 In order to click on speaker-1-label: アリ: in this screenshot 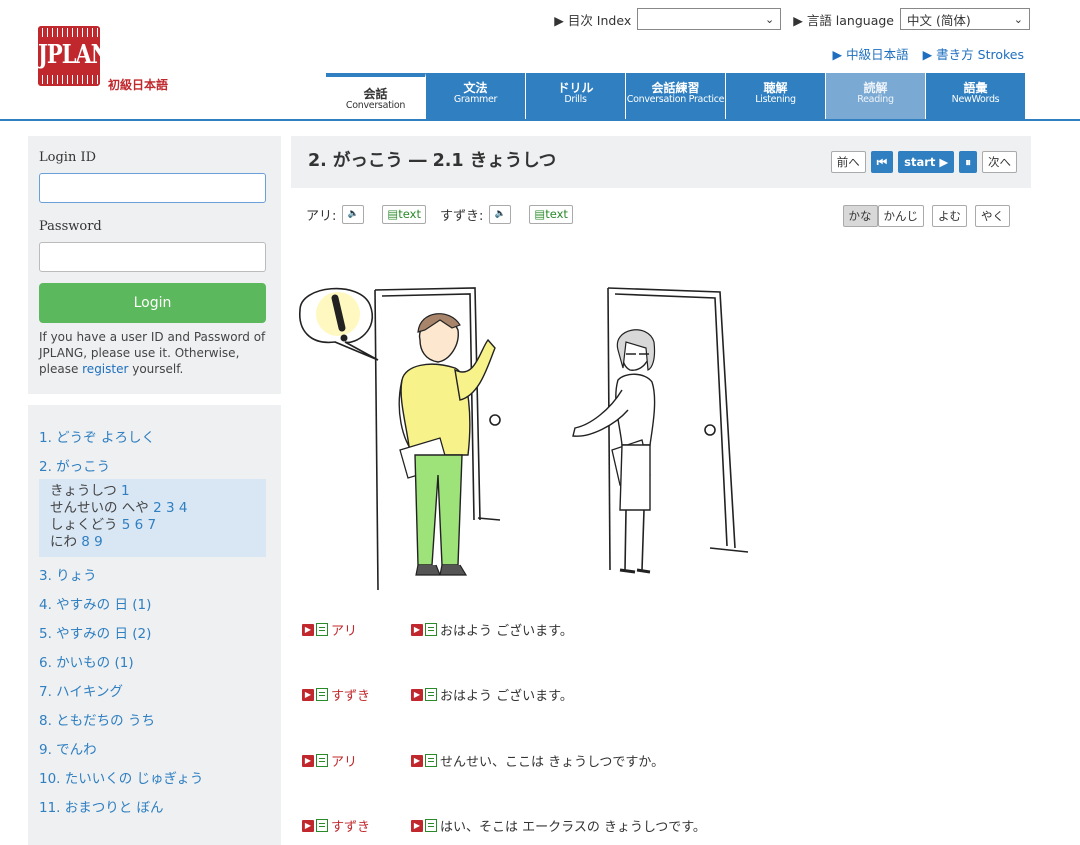, I will do `click(321, 216)`.